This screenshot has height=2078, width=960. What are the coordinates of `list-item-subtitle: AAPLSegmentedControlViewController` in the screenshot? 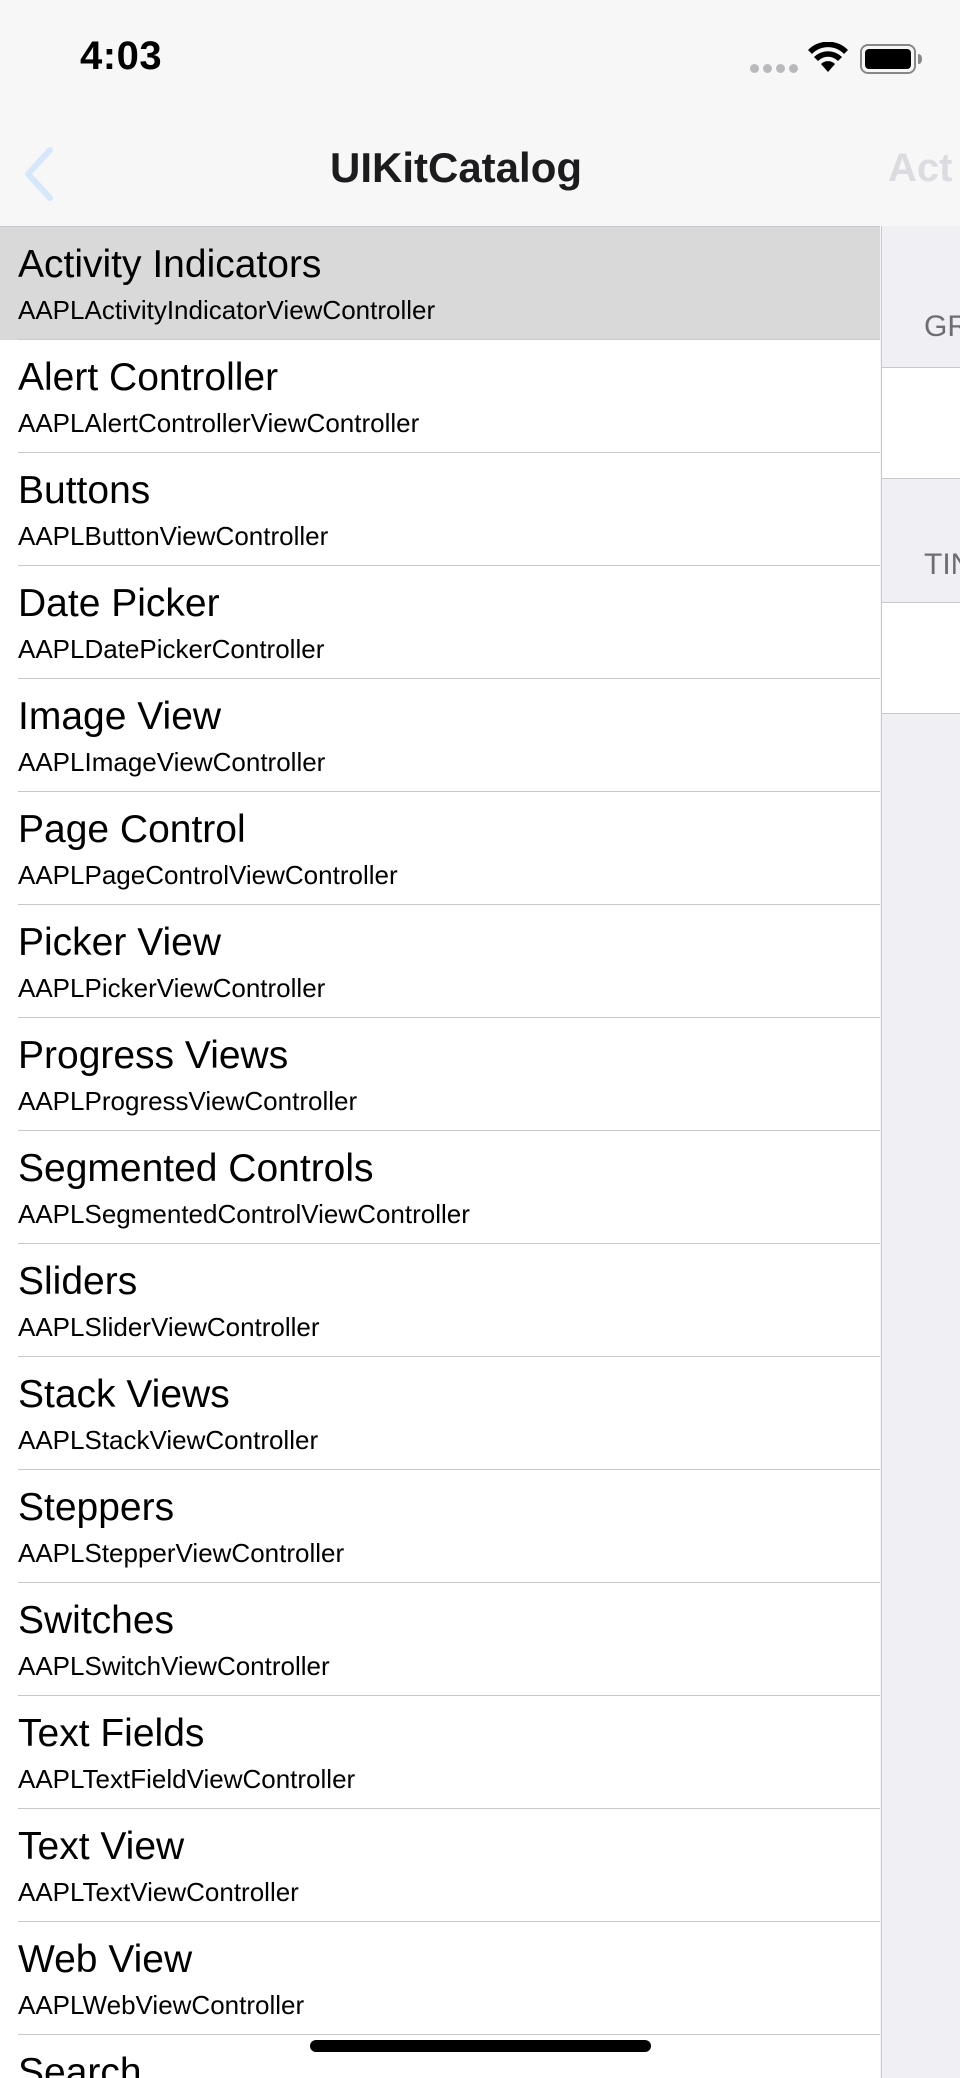 It's located at (244, 1214).